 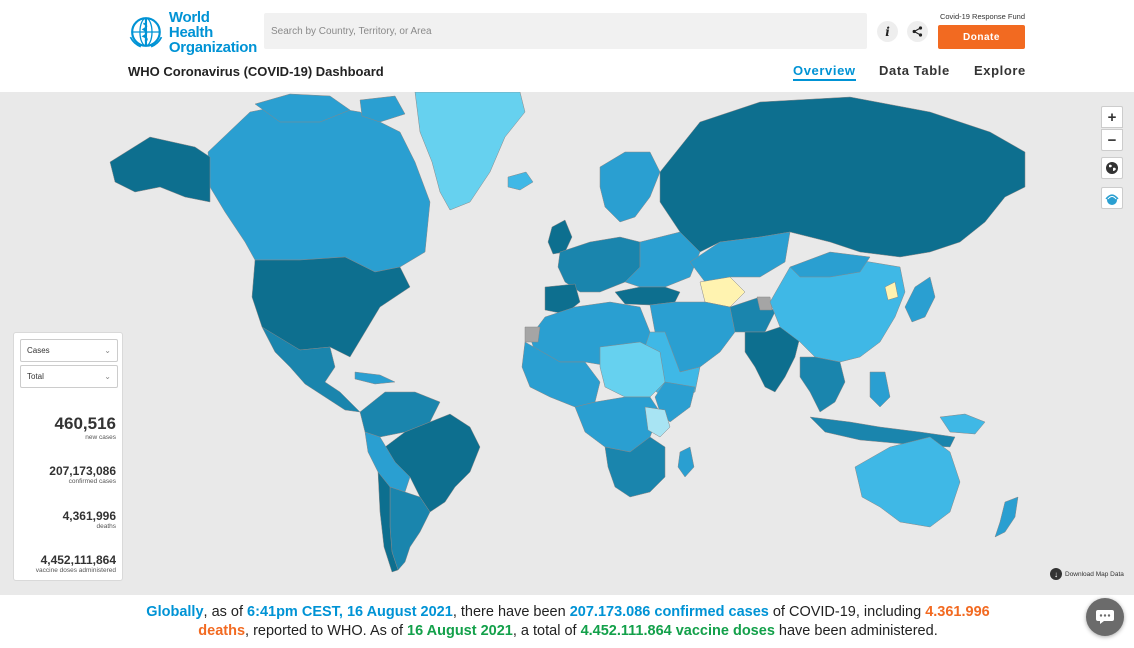 I want to click on info-button: i, so click(x=887, y=31).